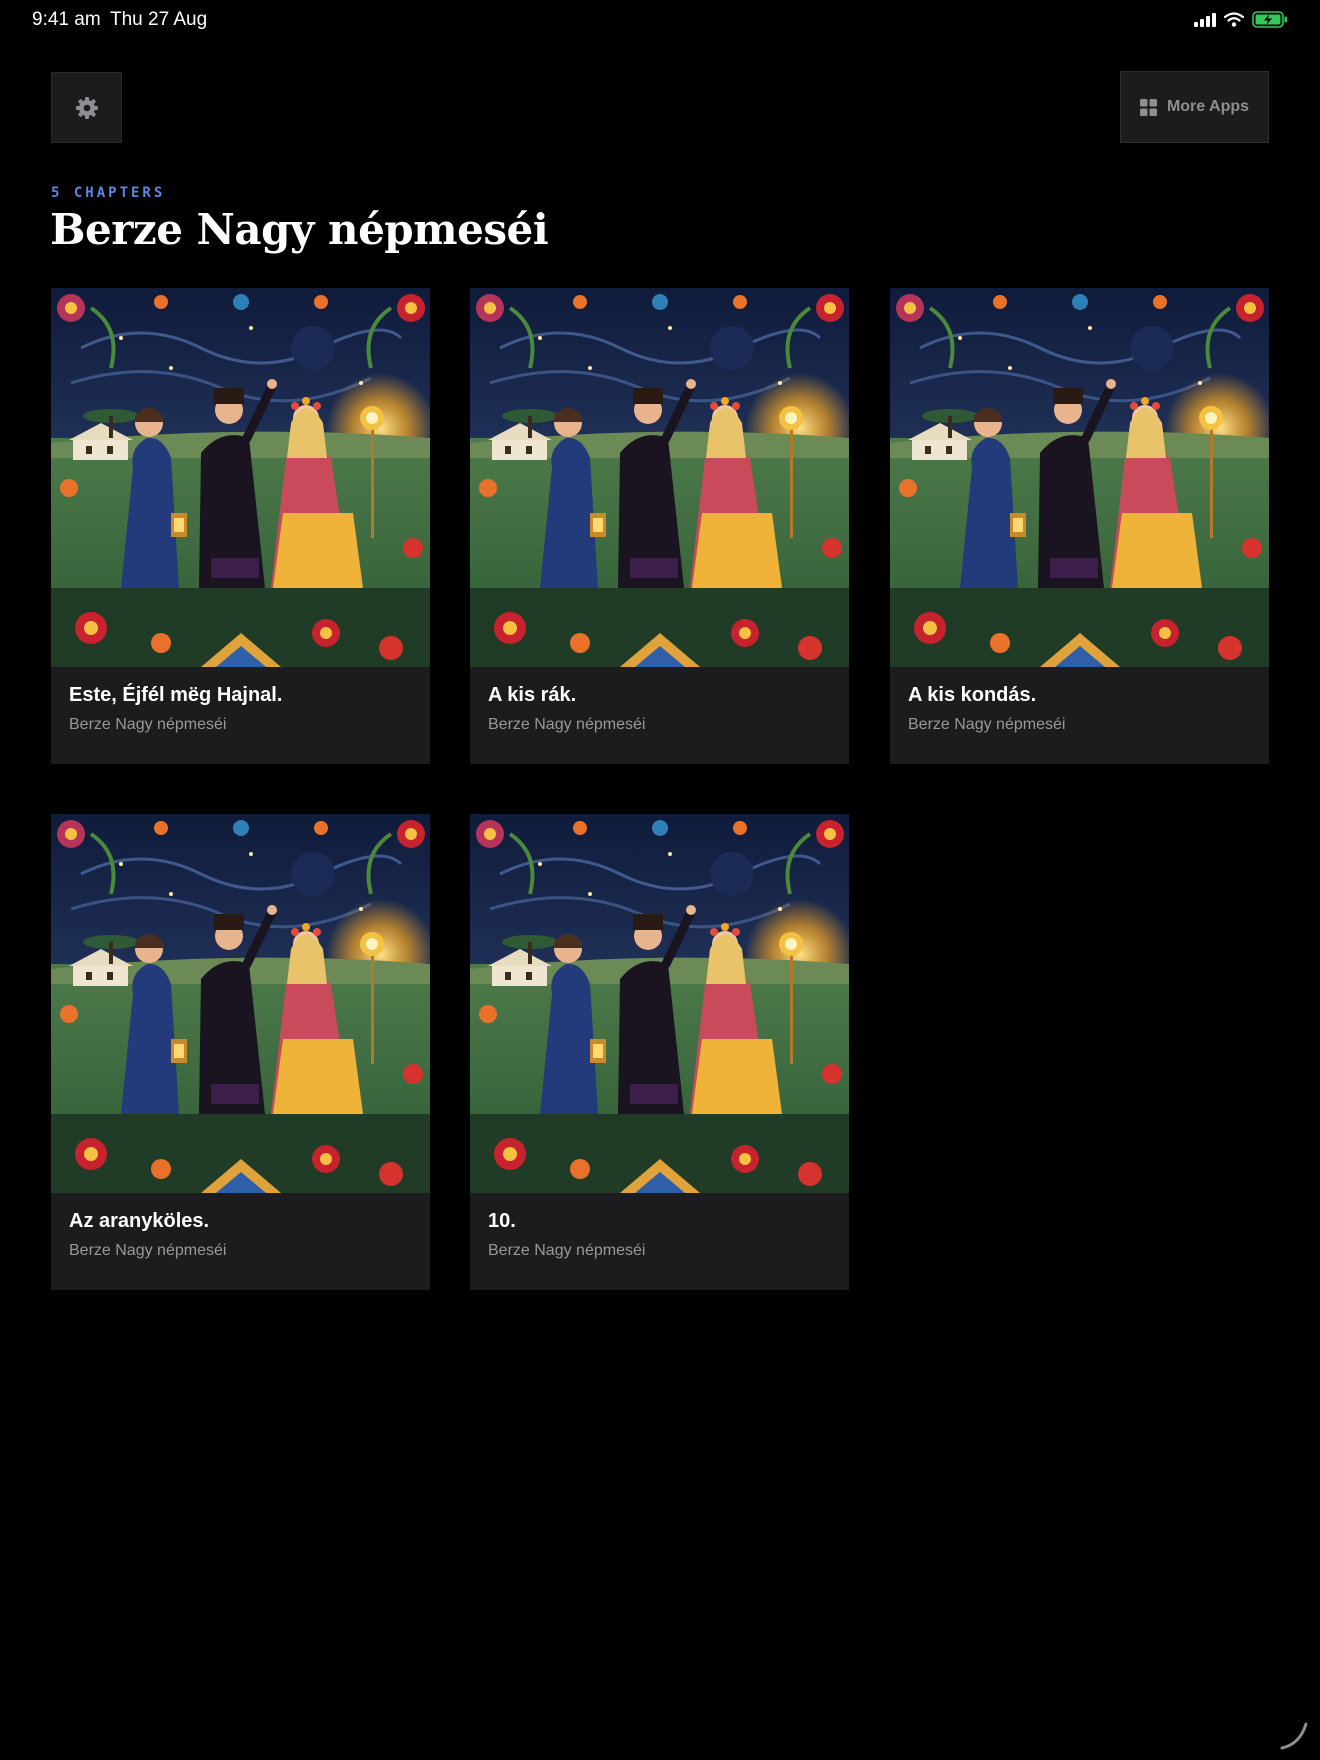 Image resolution: width=1320 pixels, height=1760 pixels. What do you see at coordinates (1234, 19) in the screenshot?
I see `wifi-icon` at bounding box center [1234, 19].